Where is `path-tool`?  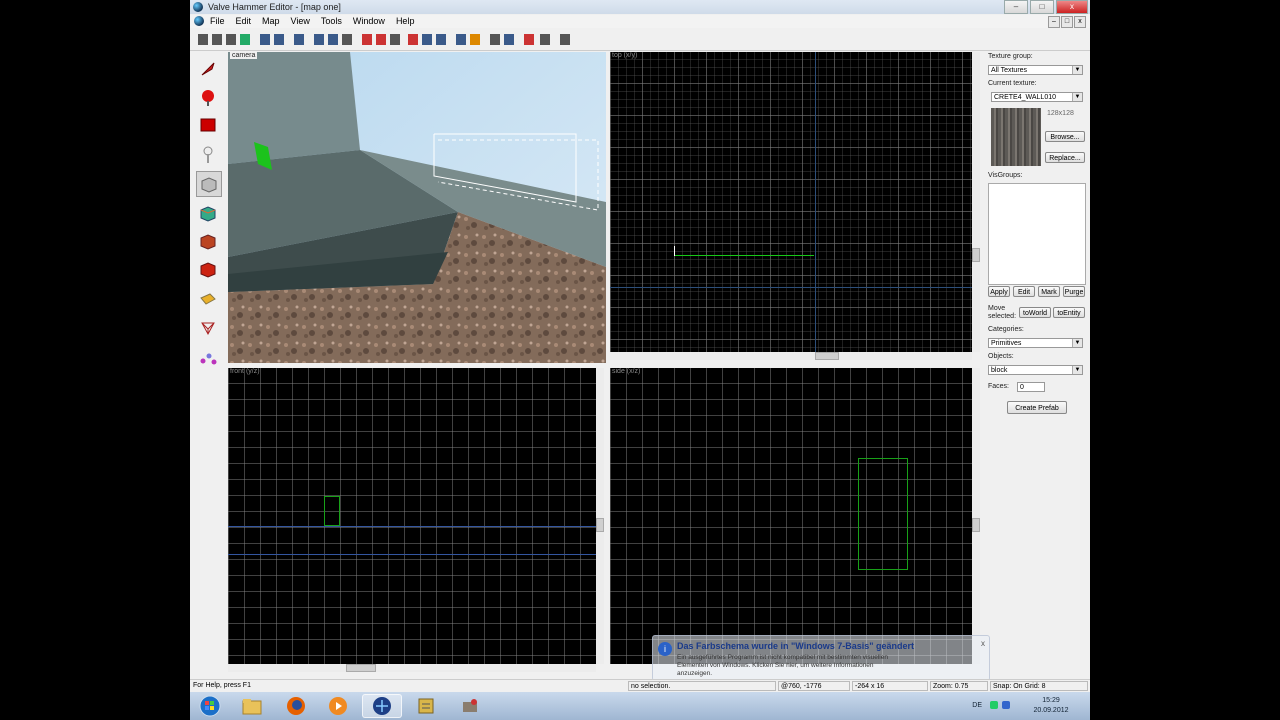 path-tool is located at coordinates (208, 359).